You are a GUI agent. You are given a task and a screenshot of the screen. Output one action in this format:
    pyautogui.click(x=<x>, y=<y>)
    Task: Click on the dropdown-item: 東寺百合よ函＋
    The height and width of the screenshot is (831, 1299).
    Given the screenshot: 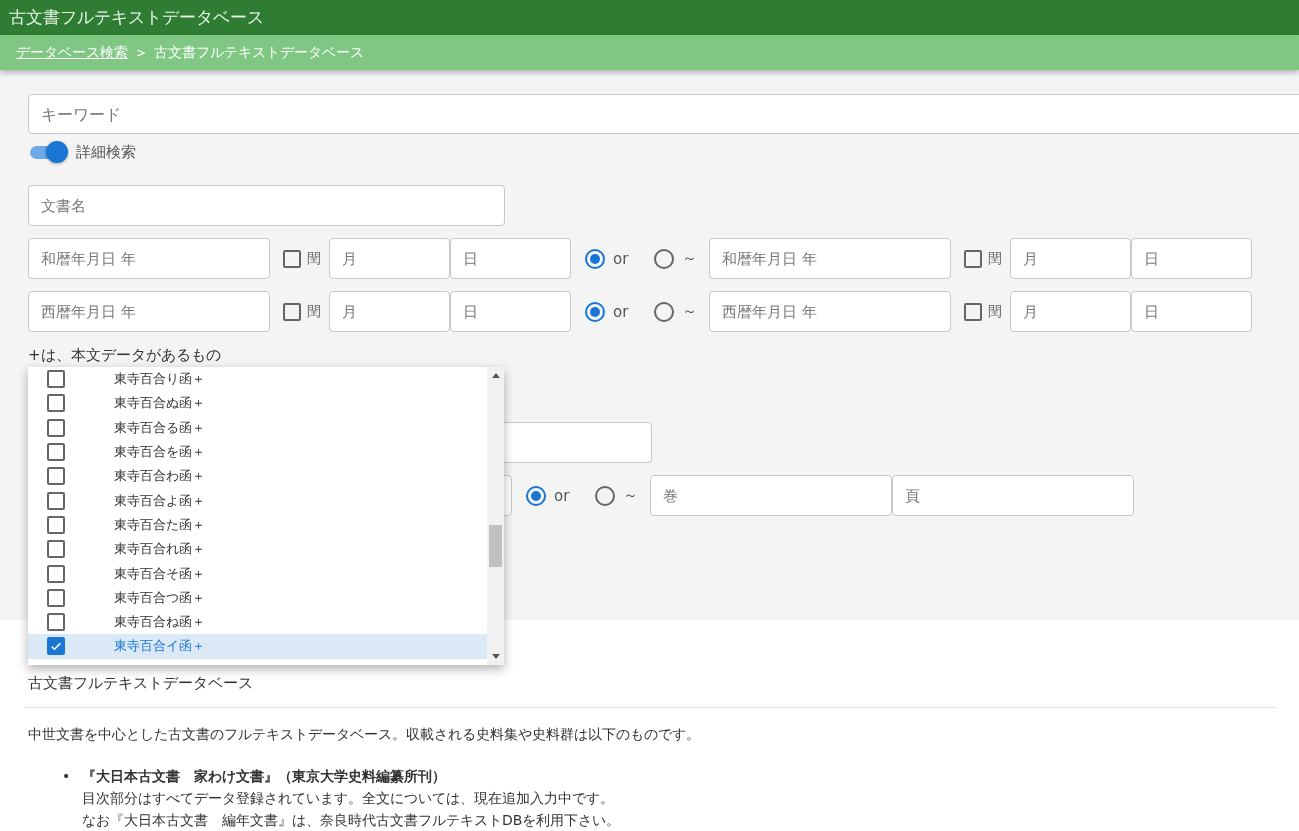 What is the action you would take?
    pyautogui.click(x=257, y=500)
    